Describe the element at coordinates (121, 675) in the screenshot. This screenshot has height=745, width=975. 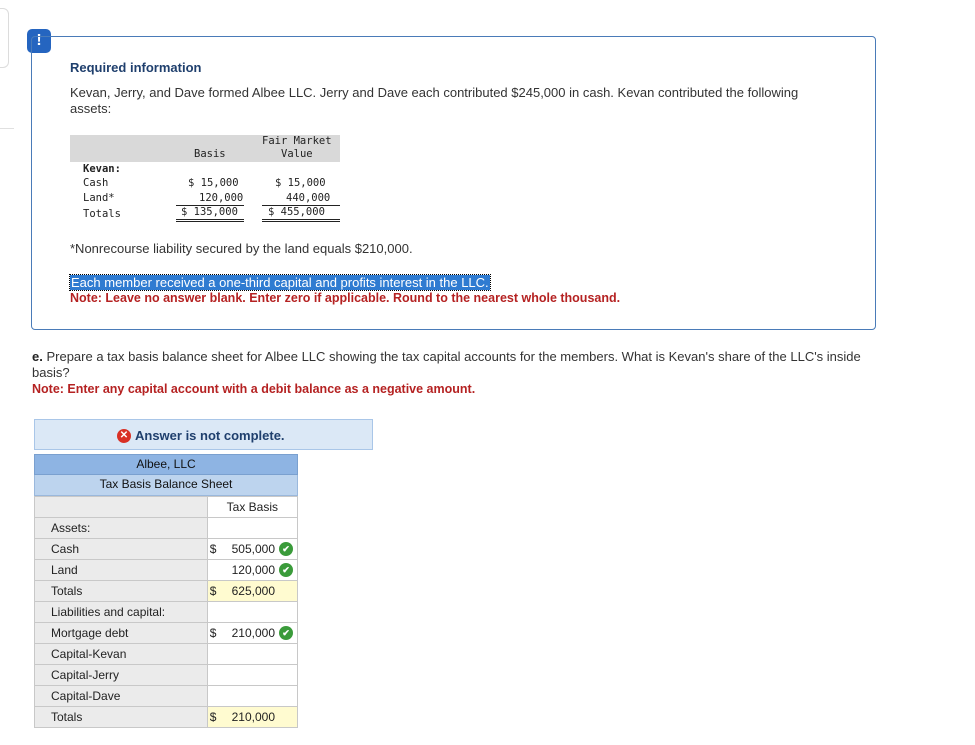
I see `row-label: Capital-Jerry` at that location.